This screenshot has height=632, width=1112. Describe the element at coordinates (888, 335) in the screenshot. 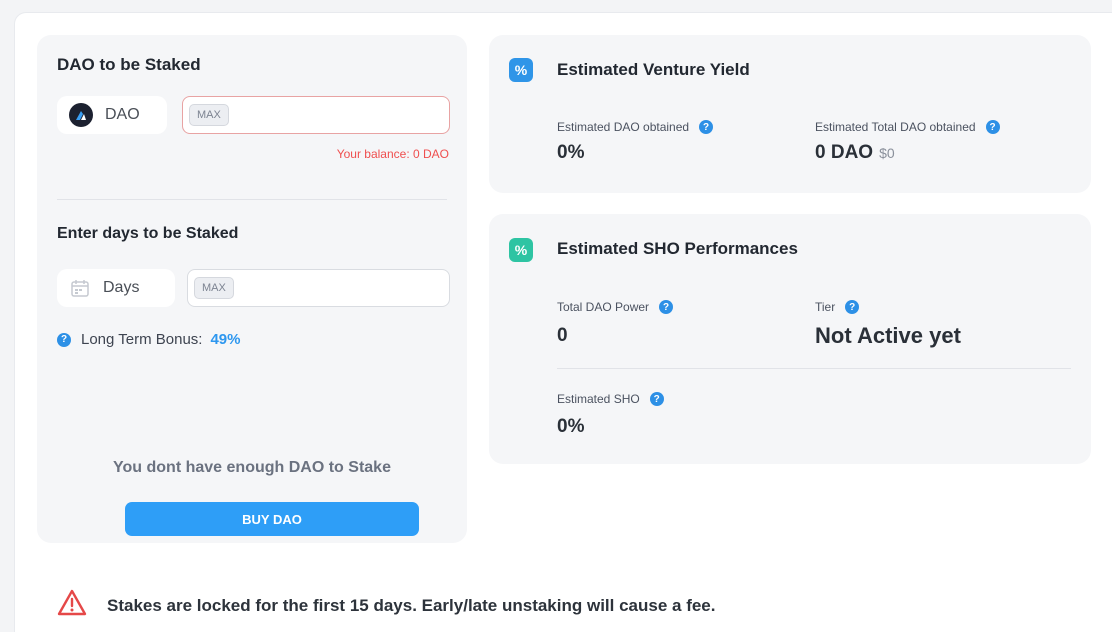

I see `tier-value: Not Active yet` at that location.